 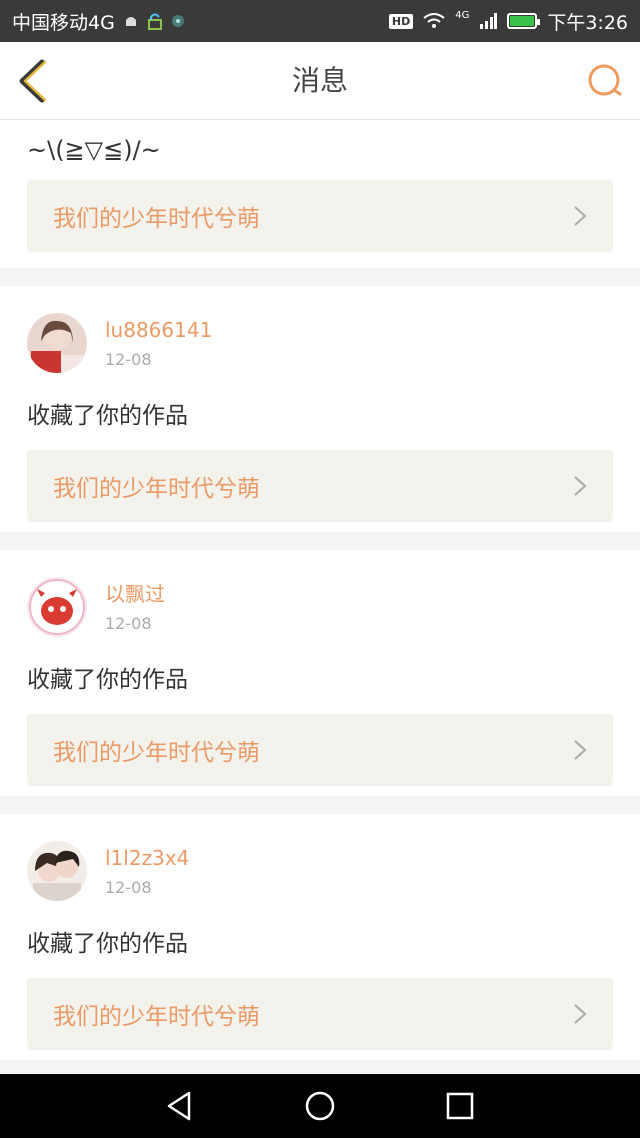 I want to click on username: lu8866141, so click(x=158, y=330).